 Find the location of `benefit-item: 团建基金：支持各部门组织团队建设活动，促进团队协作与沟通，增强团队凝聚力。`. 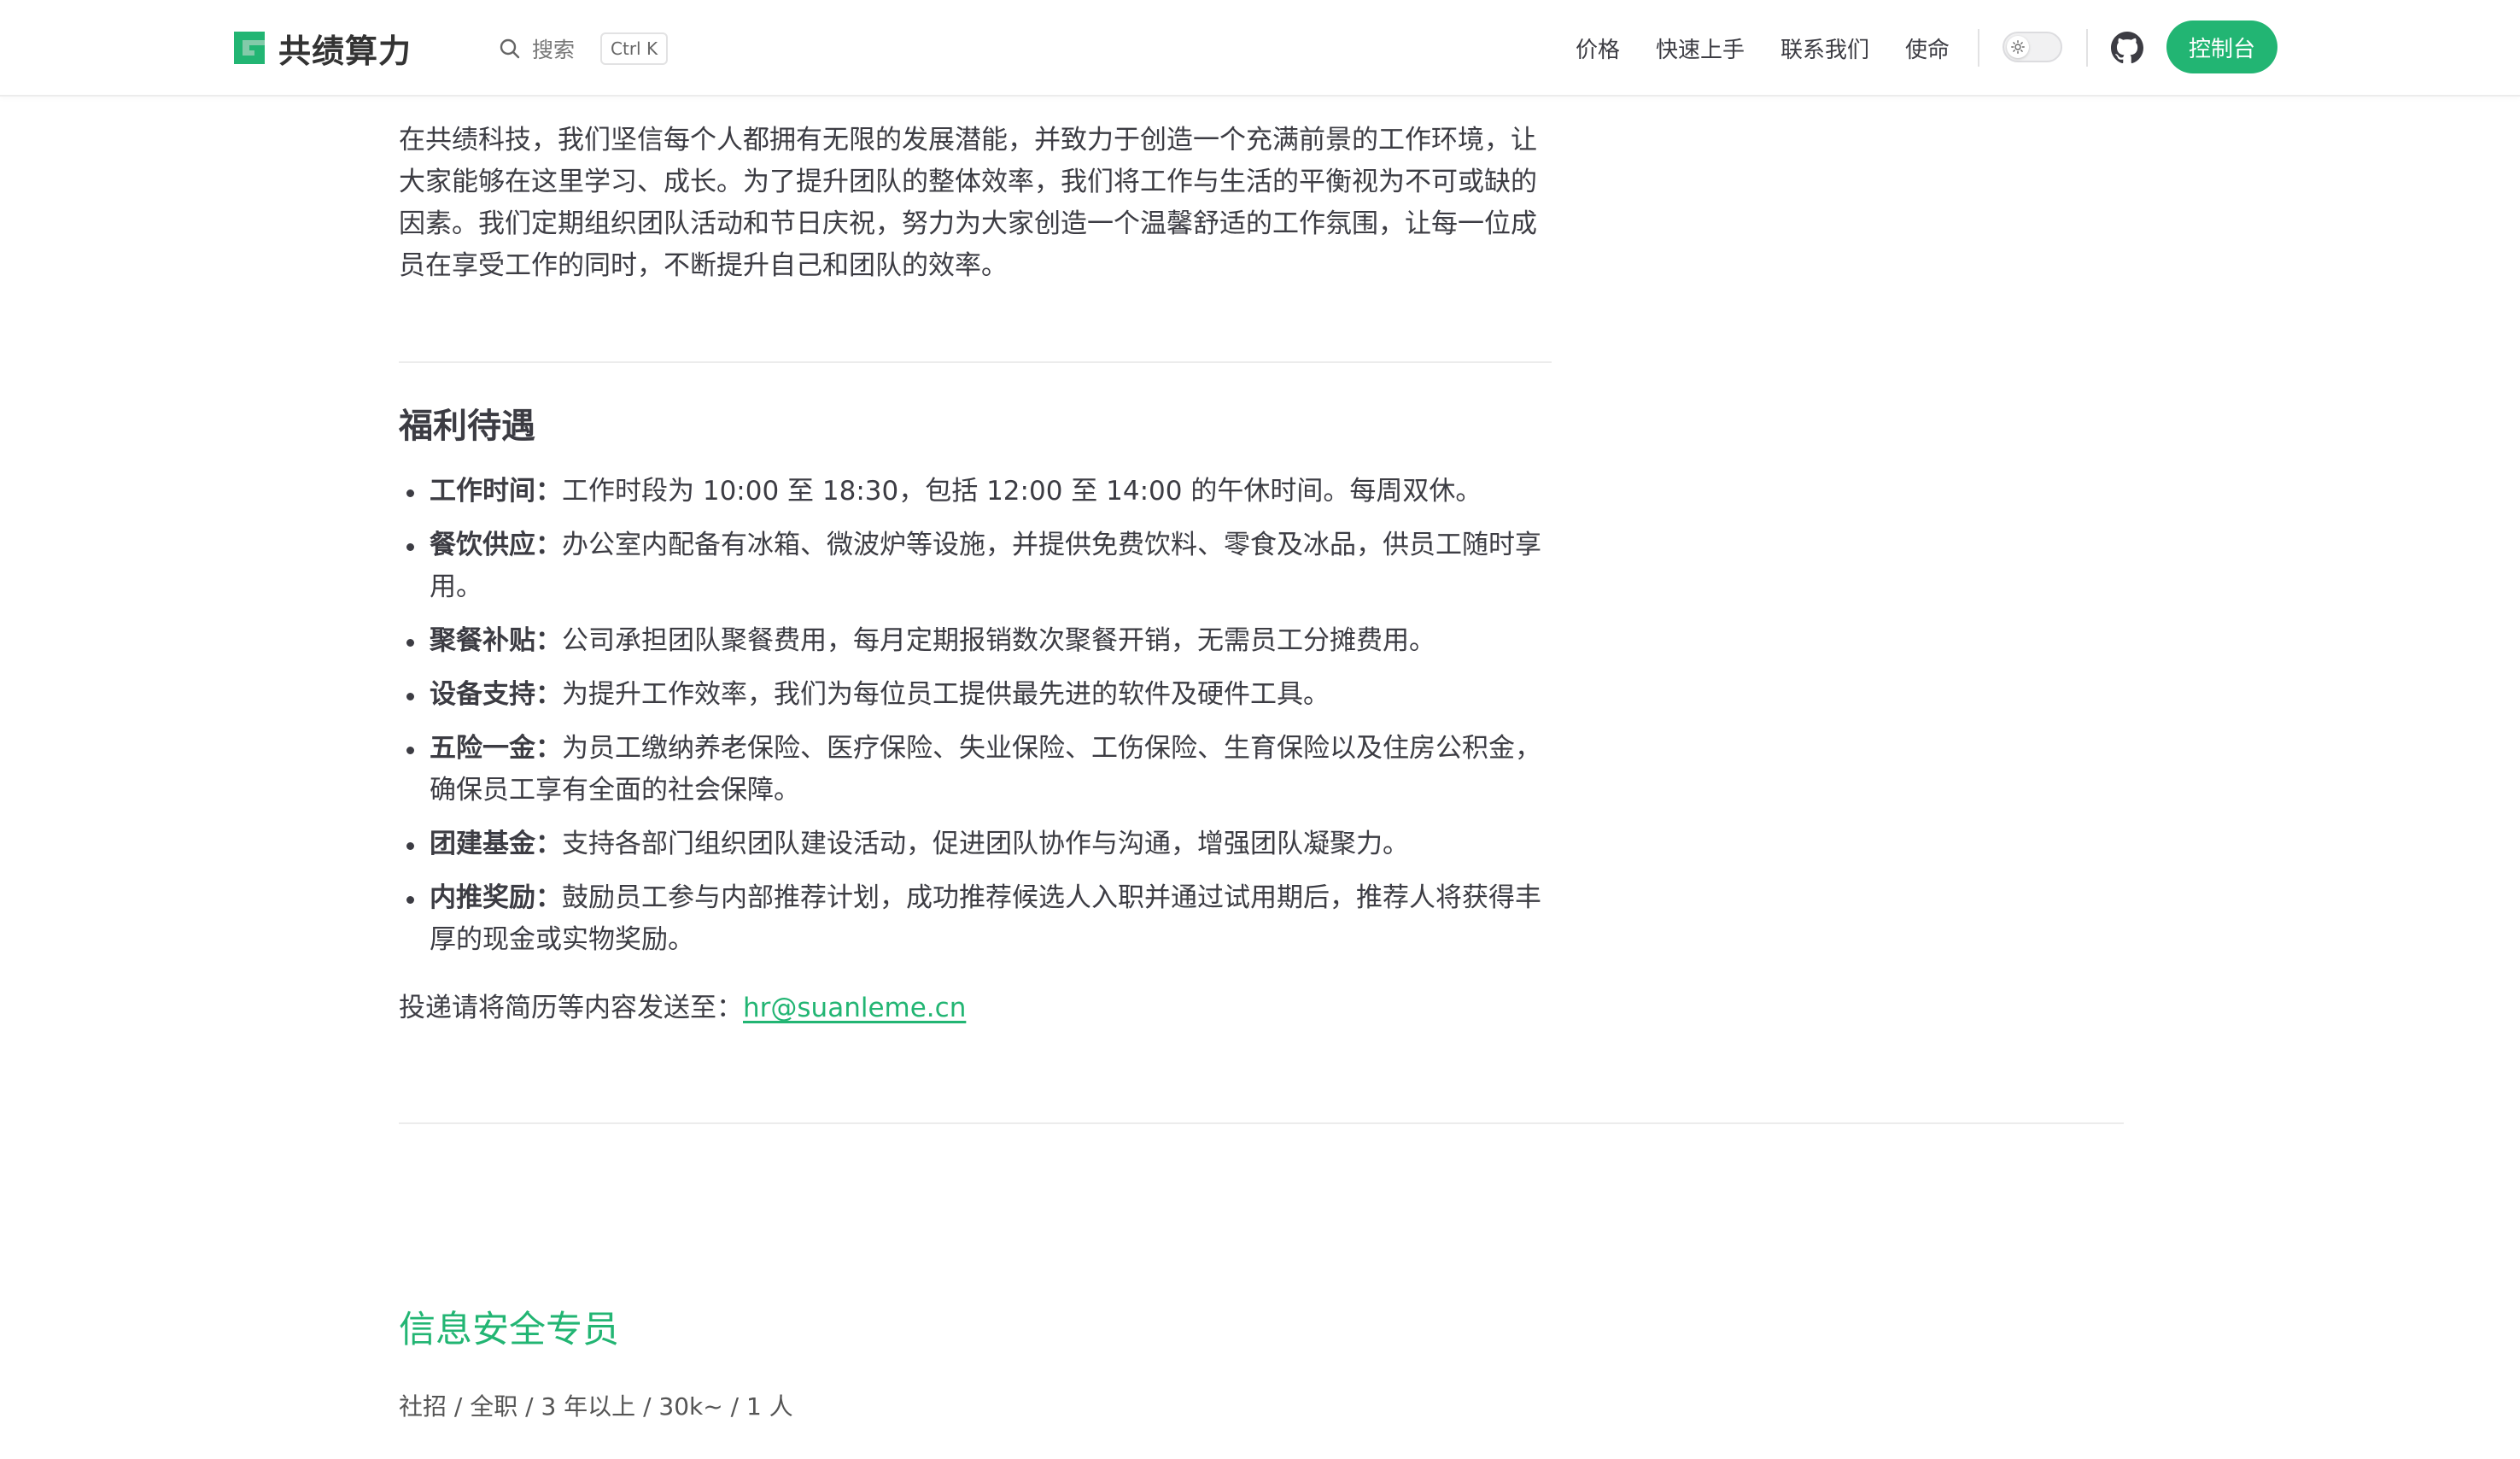

benefit-item: 团建基金：支持各部门组织团队建设活动，促进团队协作与沟通，增强团队凝聚力。 is located at coordinates (976, 844).